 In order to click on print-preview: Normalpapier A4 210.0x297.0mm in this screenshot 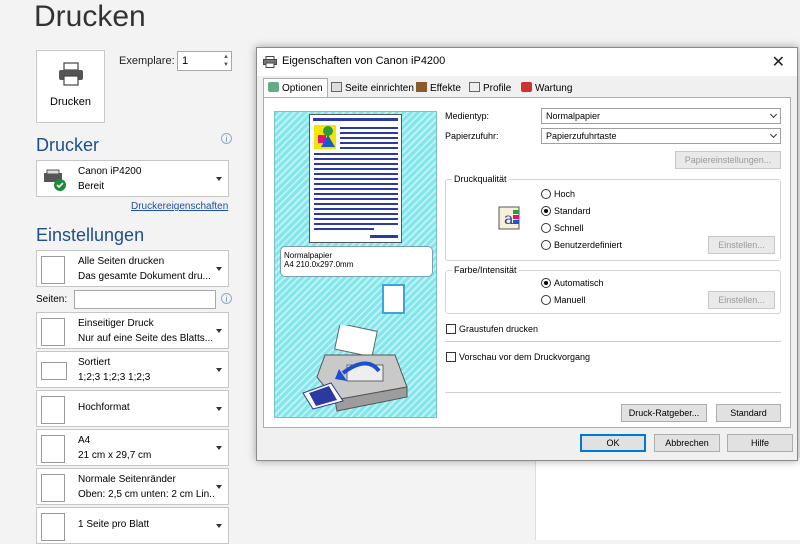, I will do `click(355, 264)`.